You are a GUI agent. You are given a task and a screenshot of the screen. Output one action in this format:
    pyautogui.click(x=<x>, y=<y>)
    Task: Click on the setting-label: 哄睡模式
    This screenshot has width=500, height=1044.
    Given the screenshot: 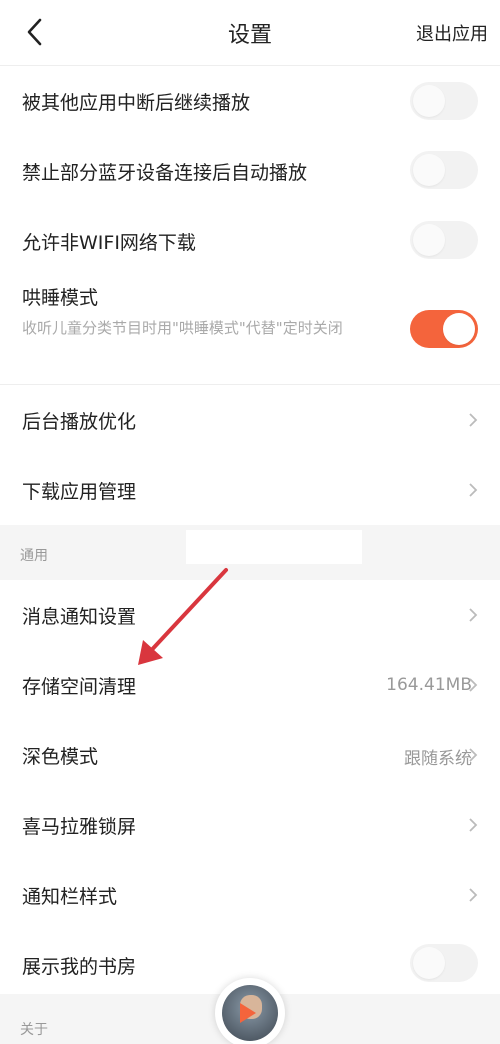 What is the action you would take?
    pyautogui.click(x=60, y=298)
    